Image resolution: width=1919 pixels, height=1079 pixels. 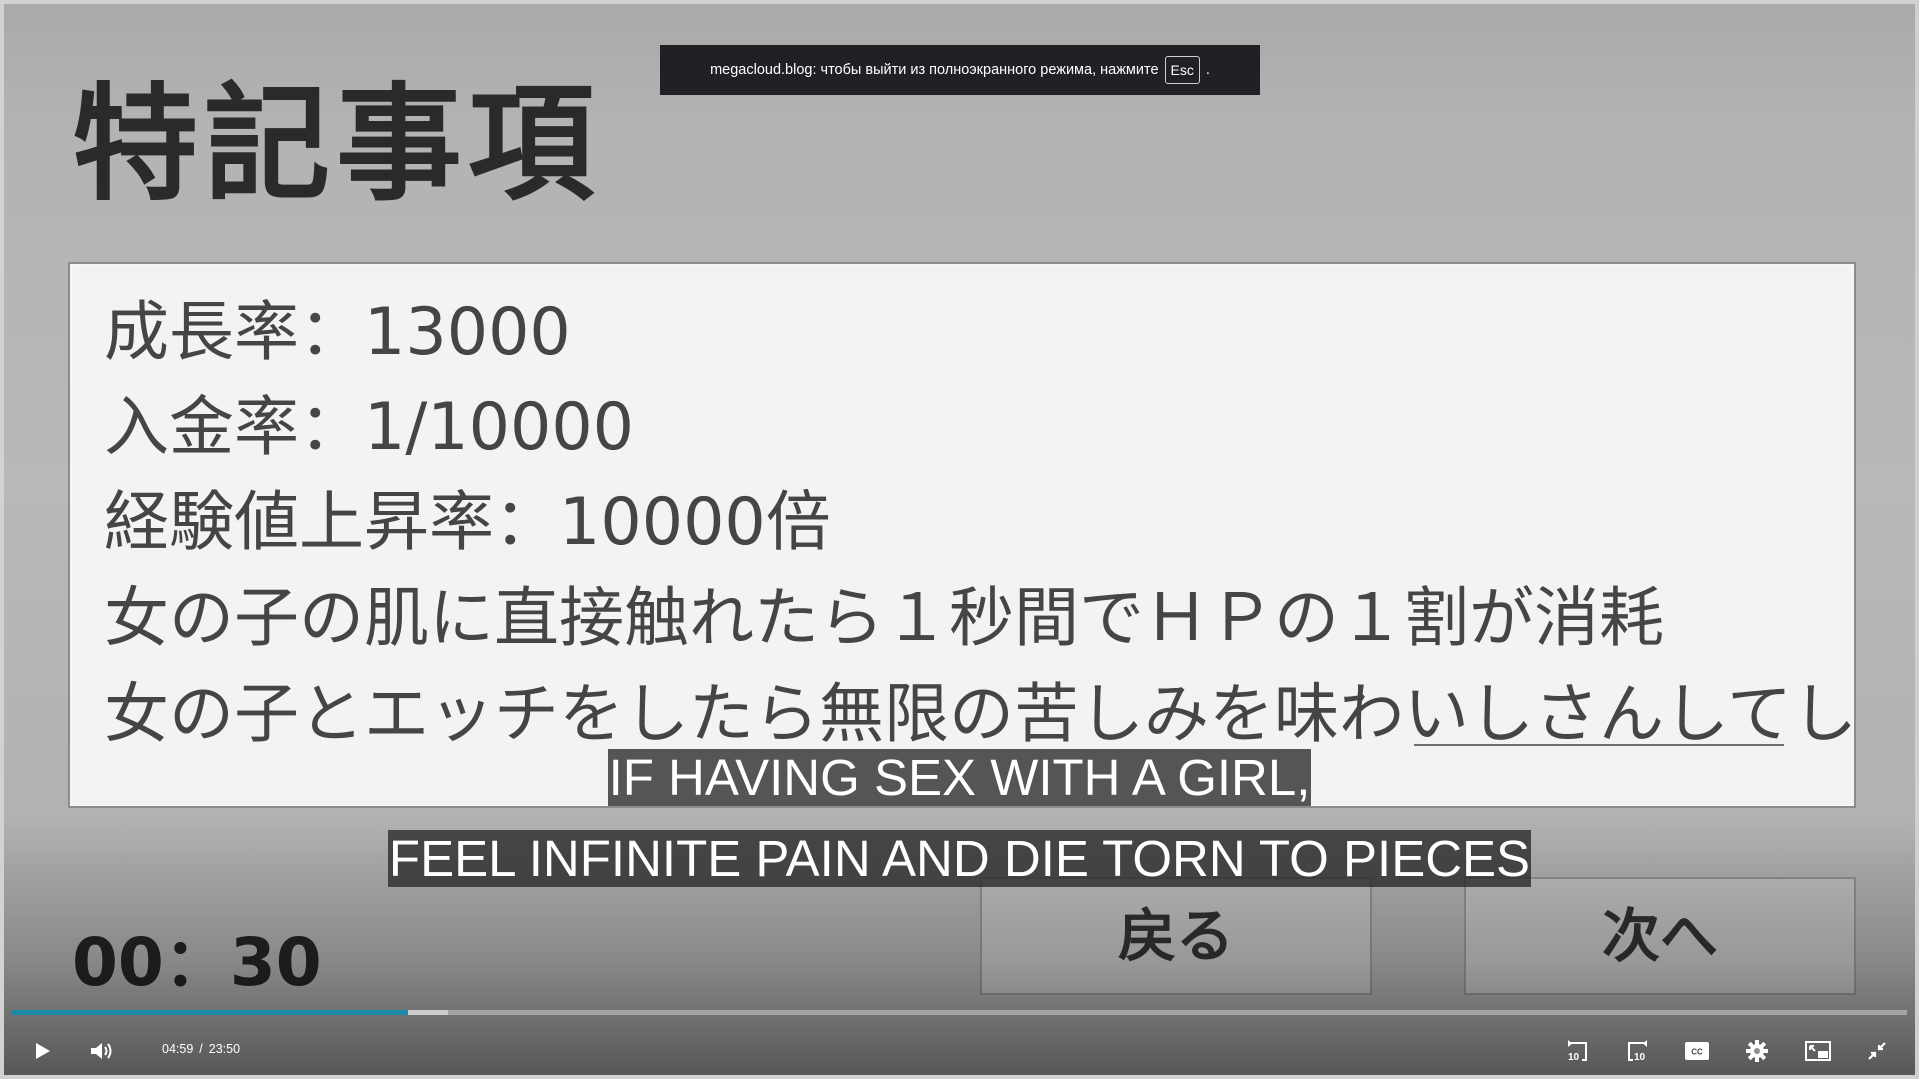 I want to click on note-line: 入金率：1/10000, so click(x=369, y=427).